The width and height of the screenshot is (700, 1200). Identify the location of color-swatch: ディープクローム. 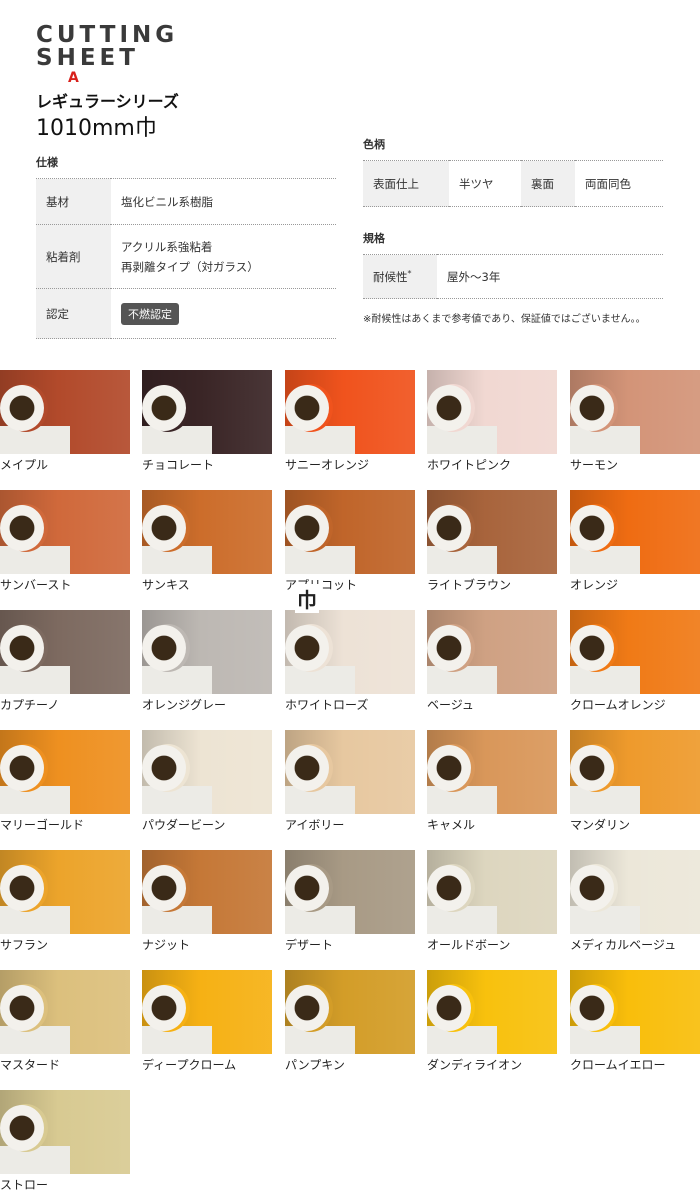
(207, 1021).